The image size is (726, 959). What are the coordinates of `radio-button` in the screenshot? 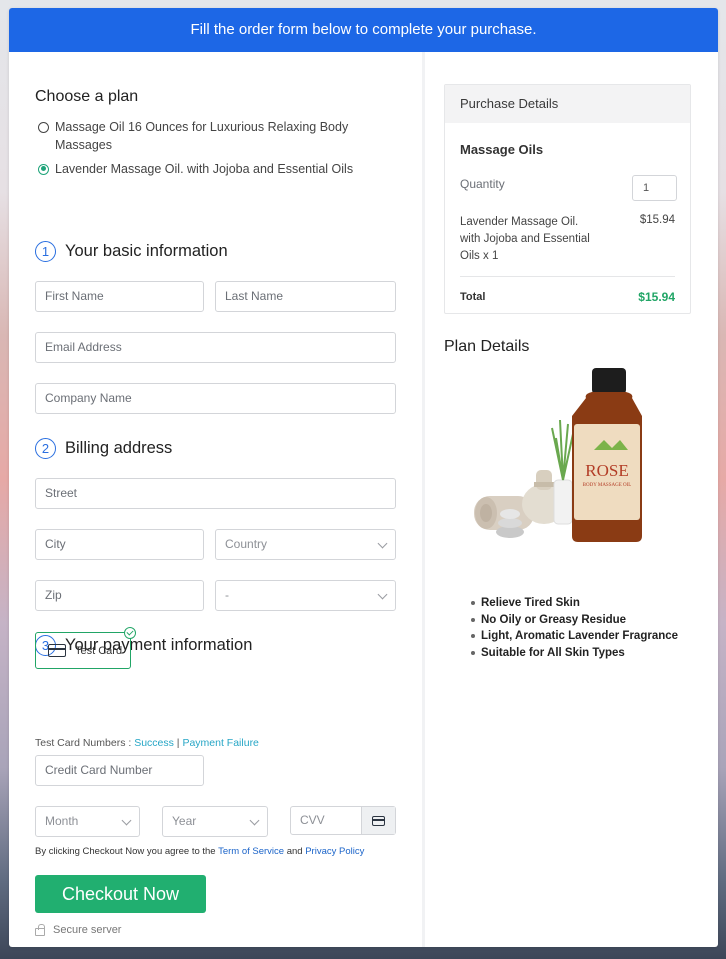 It's located at (43, 127).